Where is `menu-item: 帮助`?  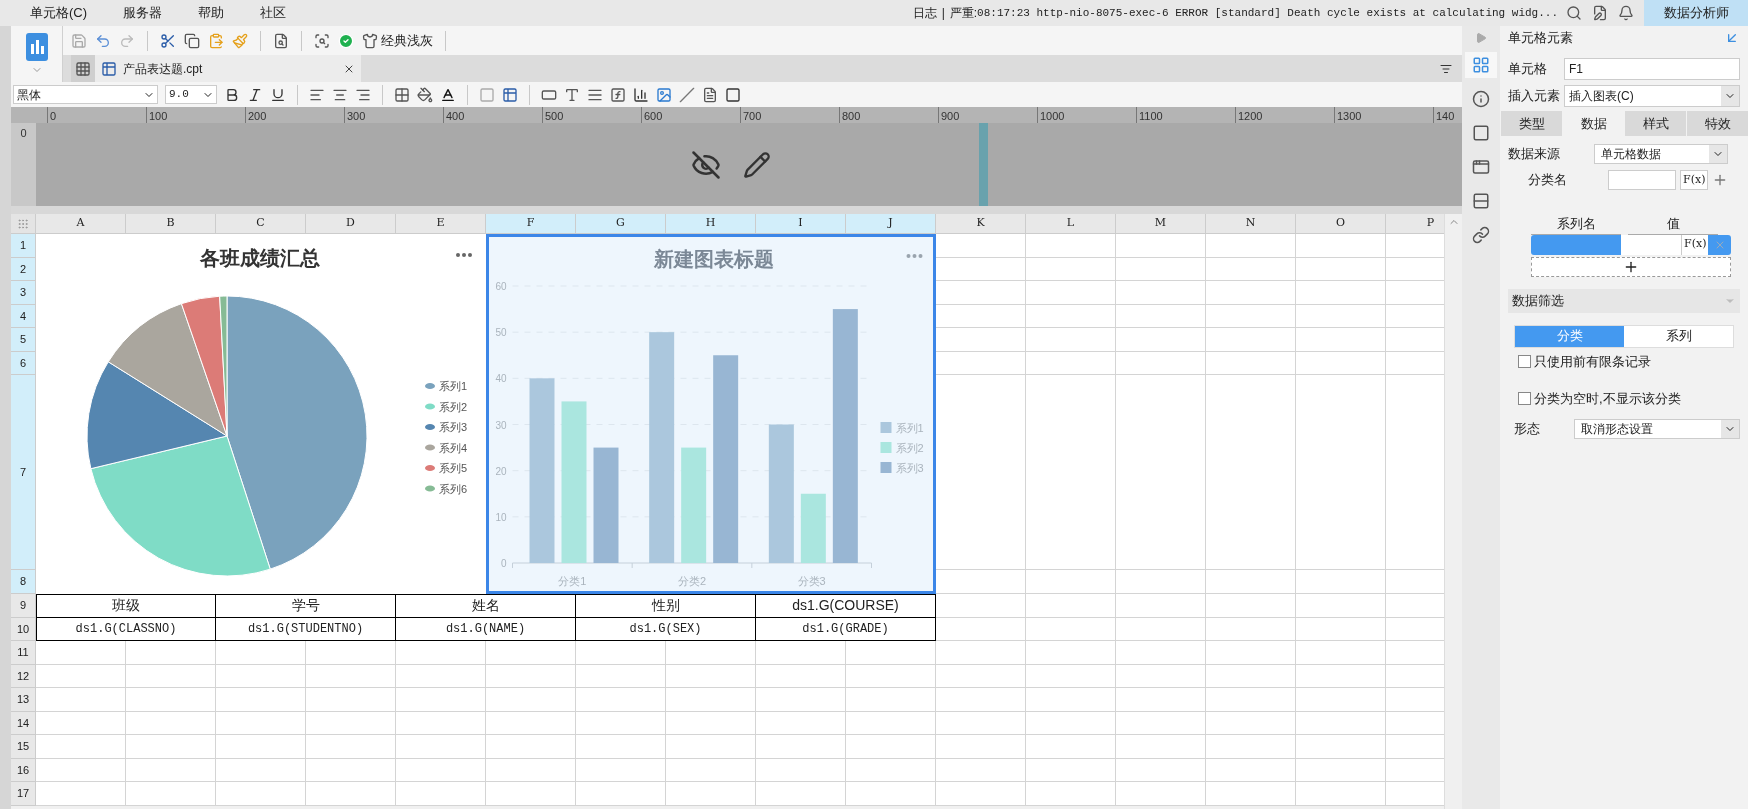 menu-item: 帮助 is located at coordinates (211, 13).